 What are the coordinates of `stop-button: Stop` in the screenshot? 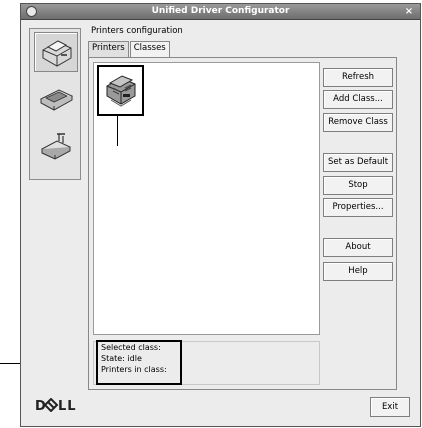 It's located at (358, 185).